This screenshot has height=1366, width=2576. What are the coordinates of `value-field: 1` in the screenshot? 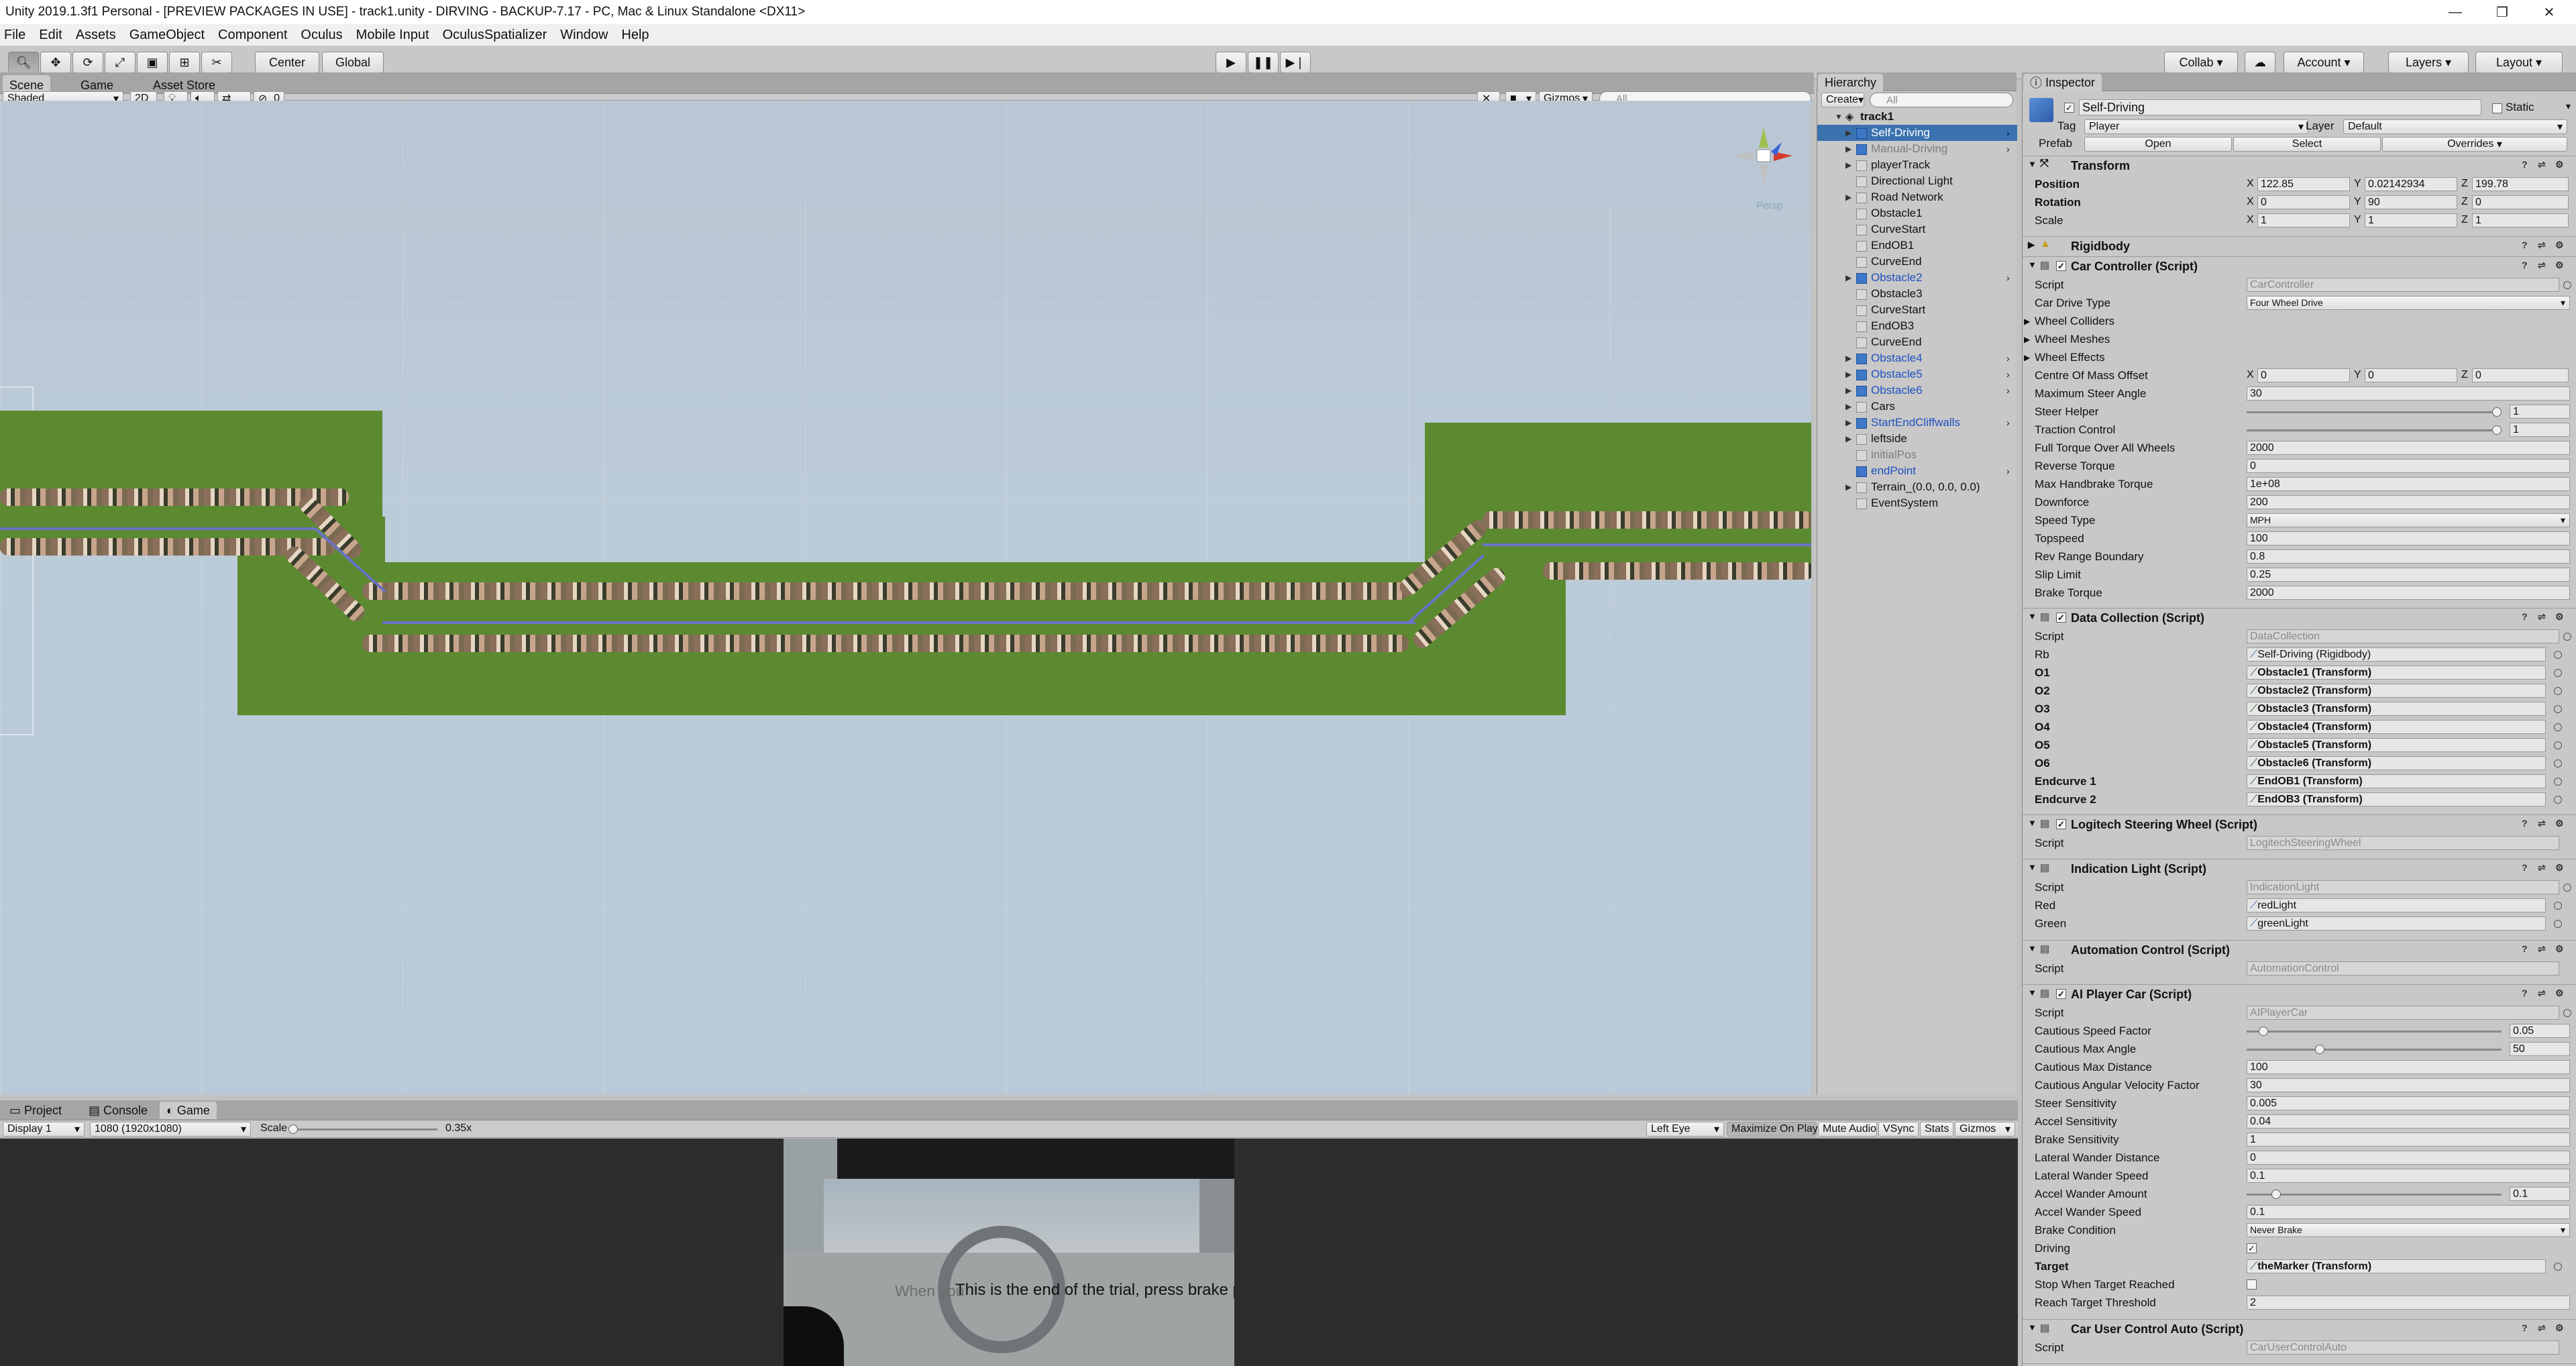 It's located at (2408, 1140).